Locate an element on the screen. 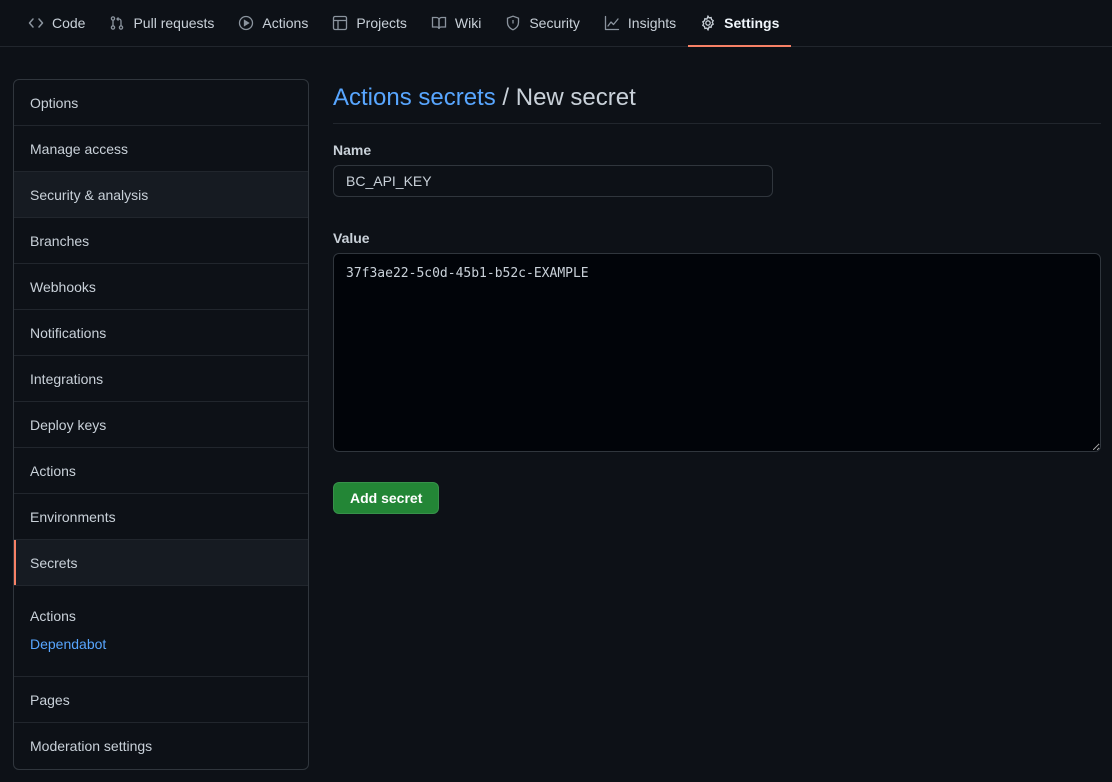 This screenshot has height=782, width=1112. sidebar-item-label: Manage access is located at coordinates (79, 148).